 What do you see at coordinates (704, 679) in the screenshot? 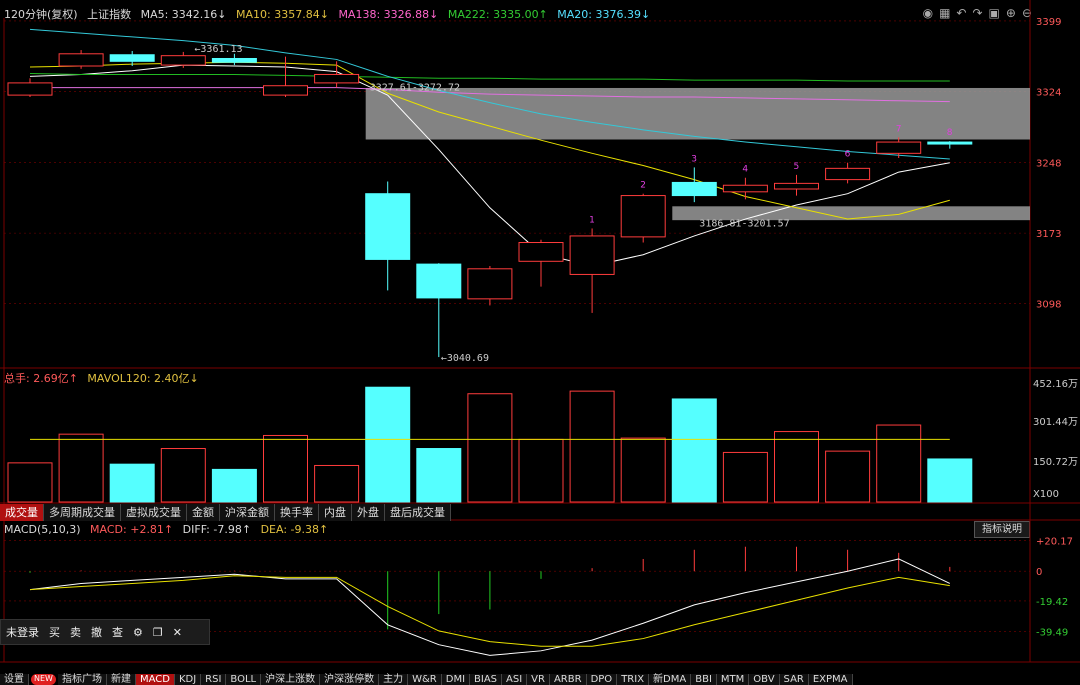
I see `indicator-tab: BBI` at bounding box center [704, 679].